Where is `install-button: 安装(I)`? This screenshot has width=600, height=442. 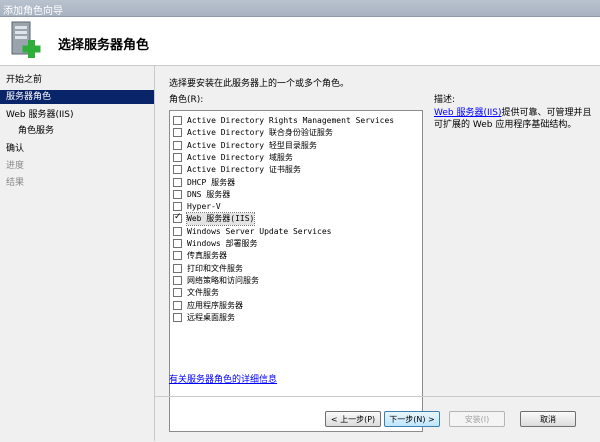 install-button: 安装(I) is located at coordinates (477, 419).